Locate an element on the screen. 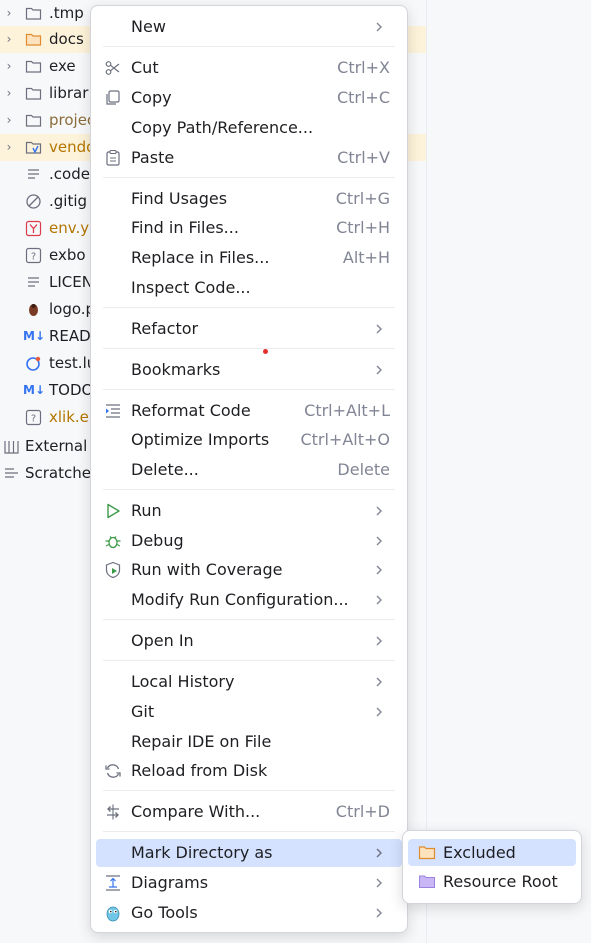 The height and width of the screenshot is (943, 591). diagram-icon is located at coordinates (113, 883).